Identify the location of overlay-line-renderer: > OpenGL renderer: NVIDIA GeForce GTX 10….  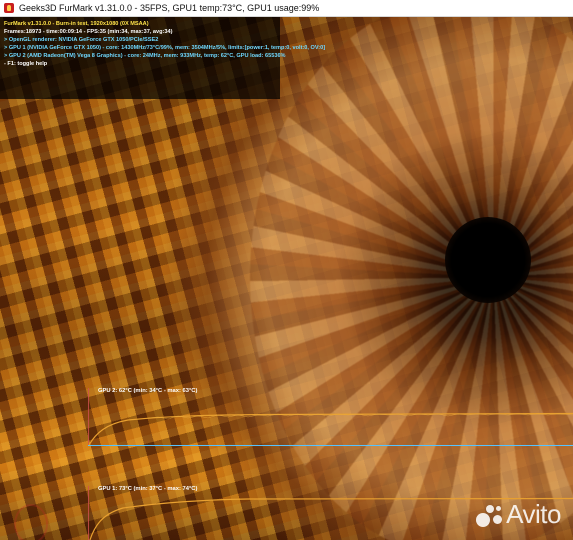
(81, 40).